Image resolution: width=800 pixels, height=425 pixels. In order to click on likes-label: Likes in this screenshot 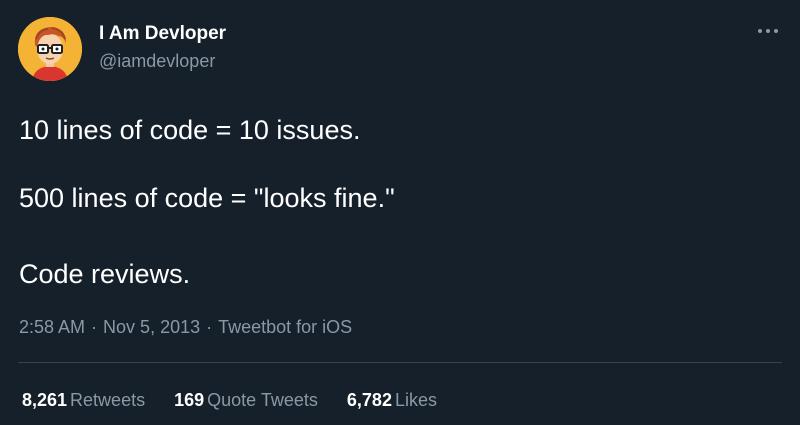, I will do `click(415, 400)`.